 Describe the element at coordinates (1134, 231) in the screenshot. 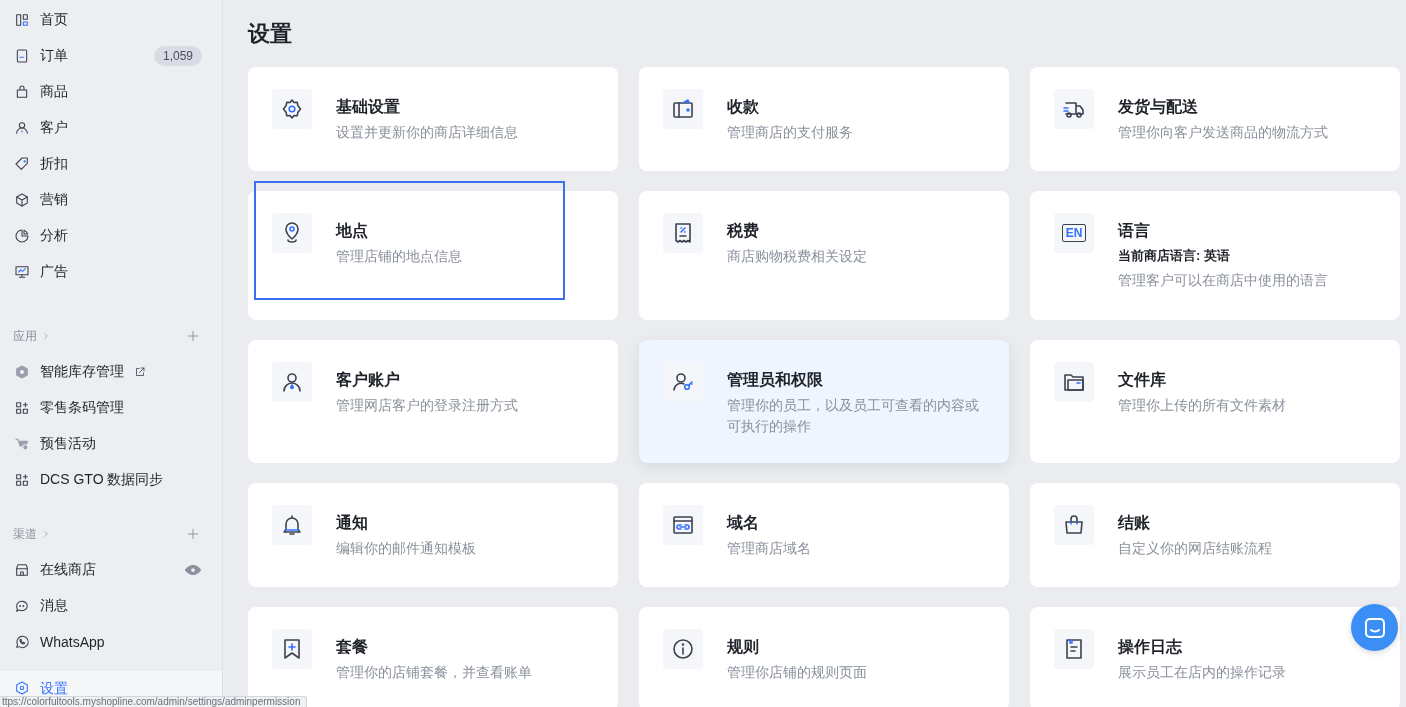

I see `card-title: 语言` at that location.